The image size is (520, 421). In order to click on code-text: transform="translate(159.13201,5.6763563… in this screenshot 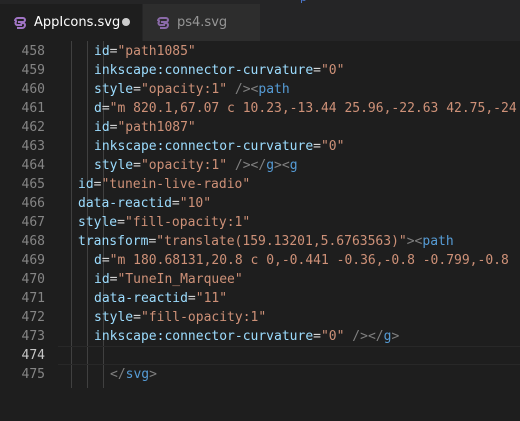, I will do `click(266, 241)`.